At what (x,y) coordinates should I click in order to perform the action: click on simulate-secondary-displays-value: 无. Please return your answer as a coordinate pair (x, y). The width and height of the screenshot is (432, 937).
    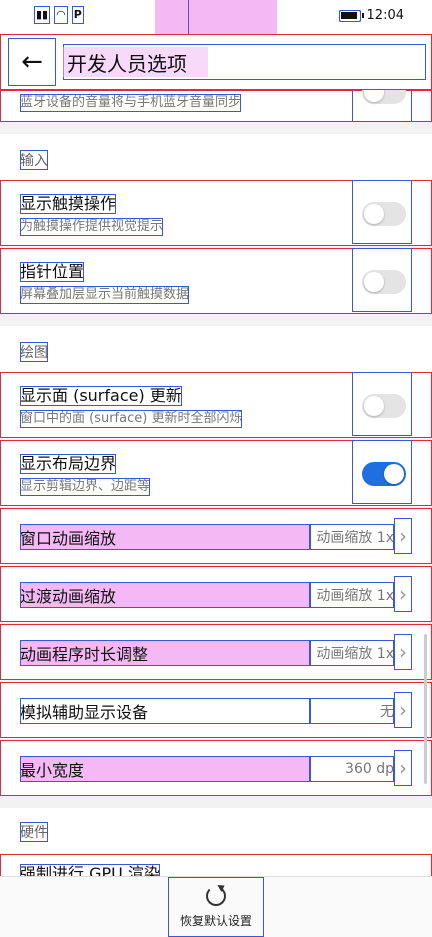
    Looking at the image, I should click on (352, 711).